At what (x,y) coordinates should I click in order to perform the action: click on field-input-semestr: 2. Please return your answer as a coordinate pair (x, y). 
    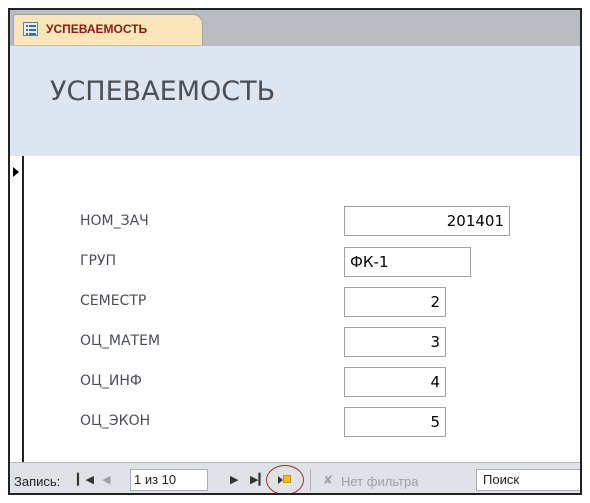
    Looking at the image, I should click on (395, 302).